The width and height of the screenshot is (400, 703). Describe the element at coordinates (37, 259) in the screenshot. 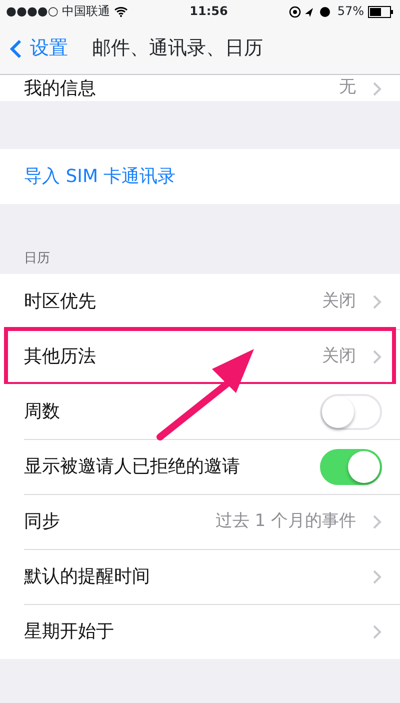

I see `section-header: 日历` at that location.